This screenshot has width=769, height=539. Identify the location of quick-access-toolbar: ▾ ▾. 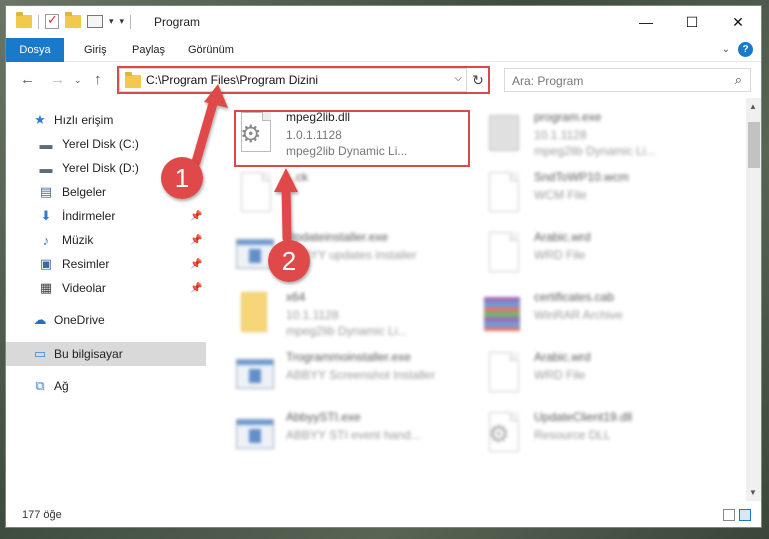
(74, 20).